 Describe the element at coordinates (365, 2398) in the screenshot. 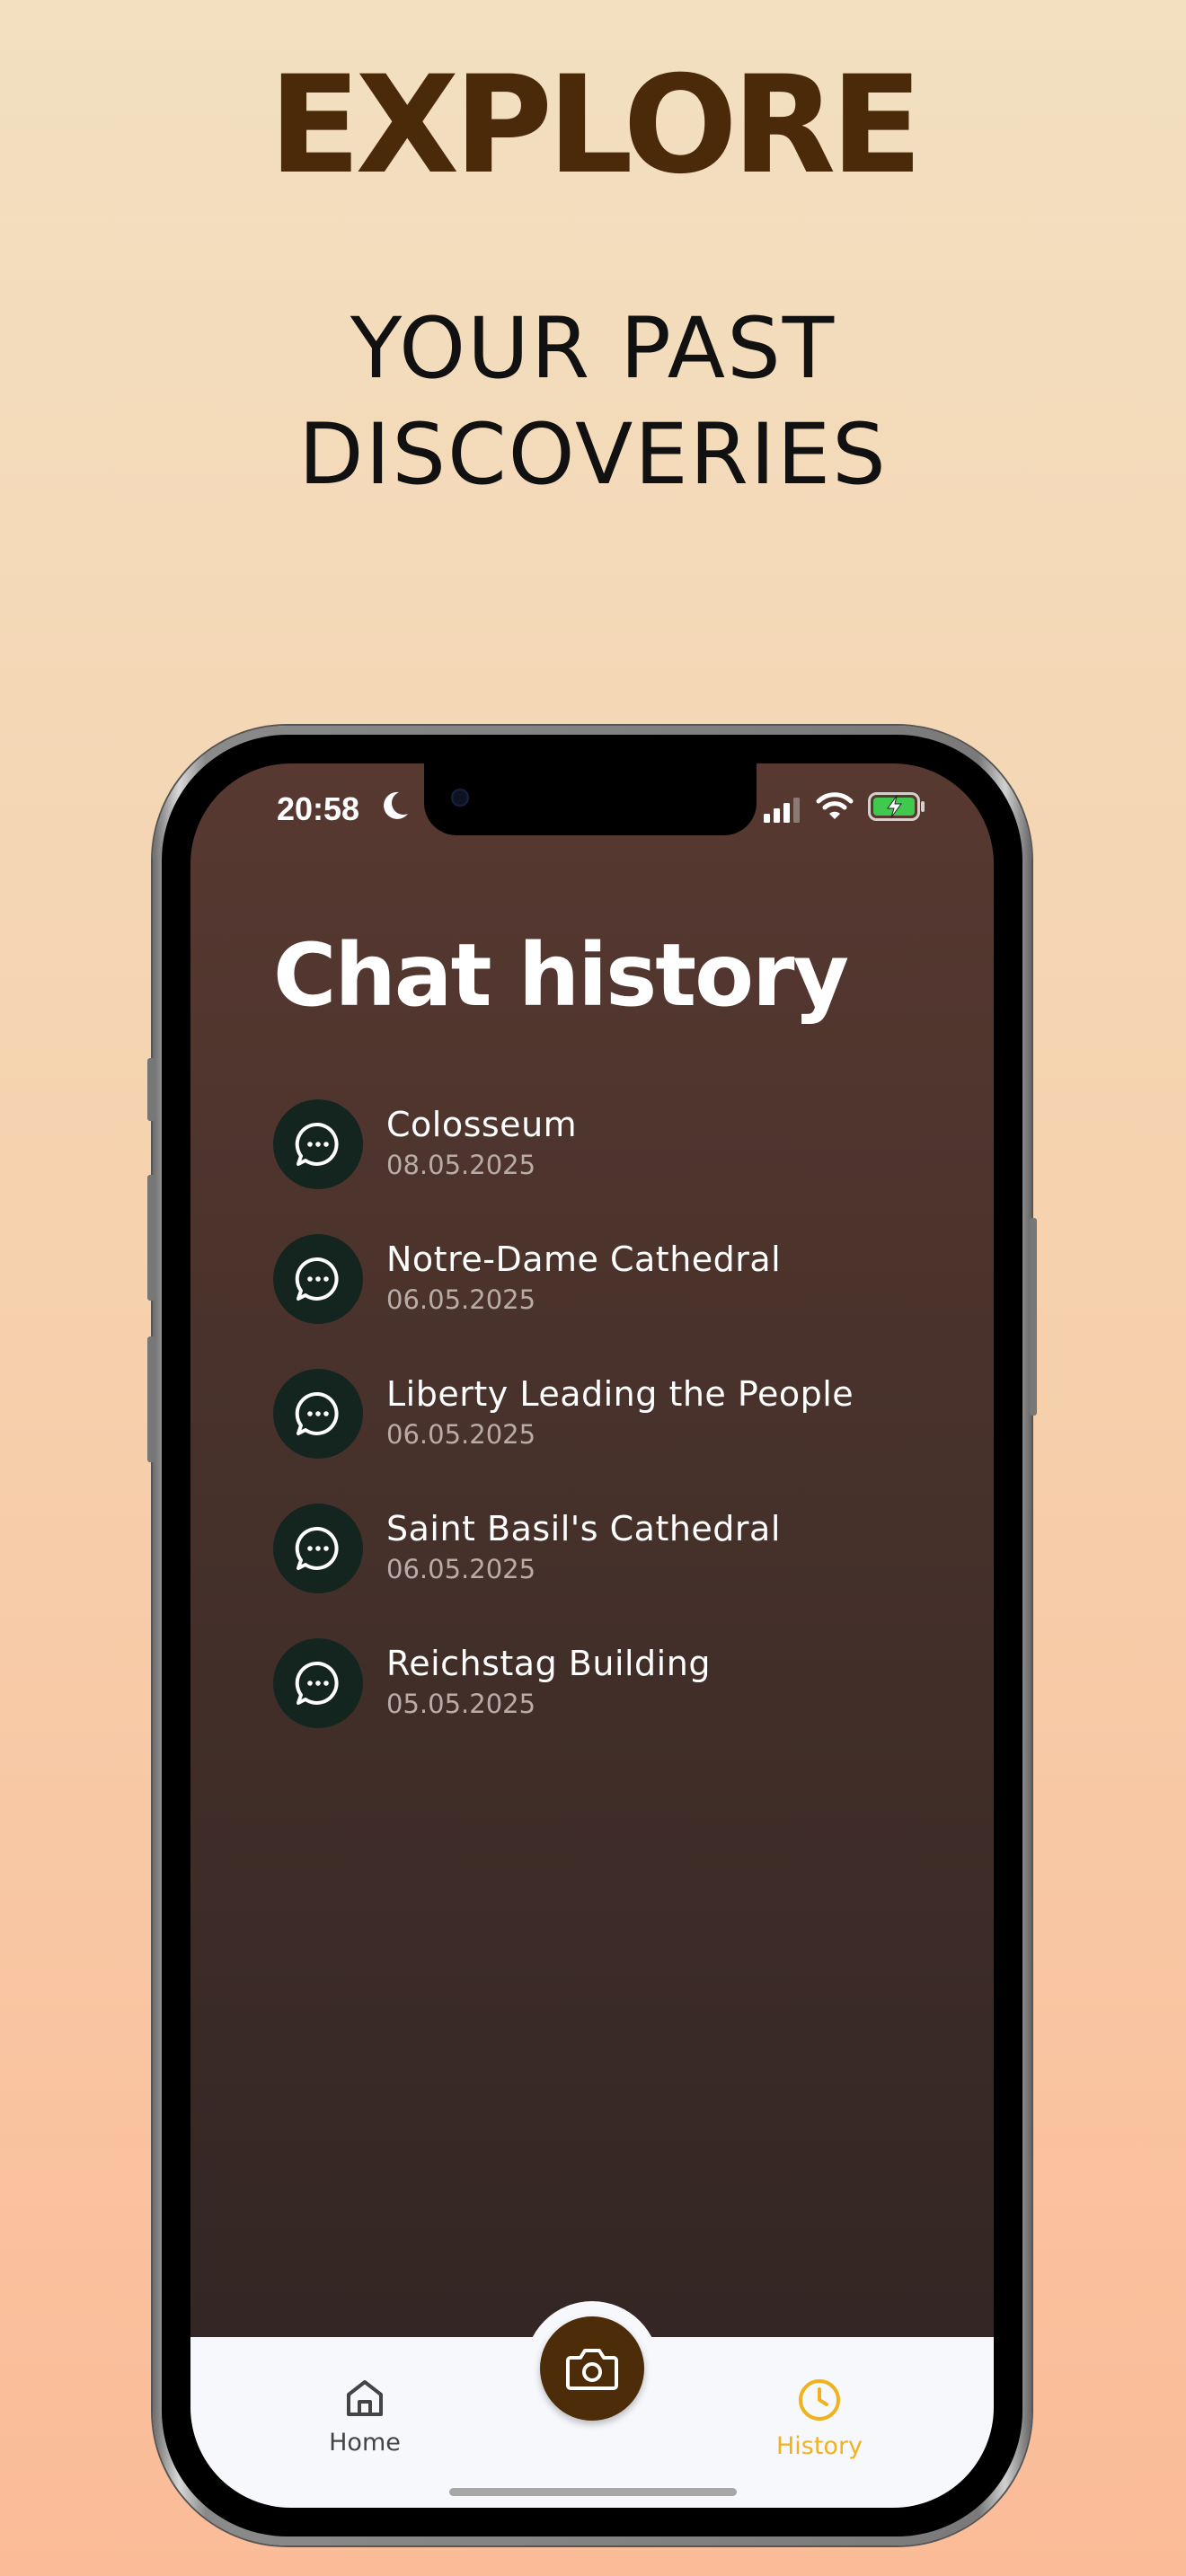

I see `home-icon` at that location.